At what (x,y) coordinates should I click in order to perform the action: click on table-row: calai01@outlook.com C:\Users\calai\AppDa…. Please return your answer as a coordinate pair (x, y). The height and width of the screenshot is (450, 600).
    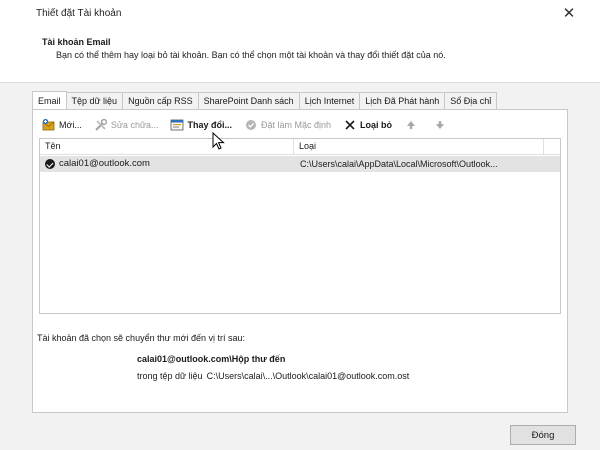
    Looking at the image, I should click on (300, 164).